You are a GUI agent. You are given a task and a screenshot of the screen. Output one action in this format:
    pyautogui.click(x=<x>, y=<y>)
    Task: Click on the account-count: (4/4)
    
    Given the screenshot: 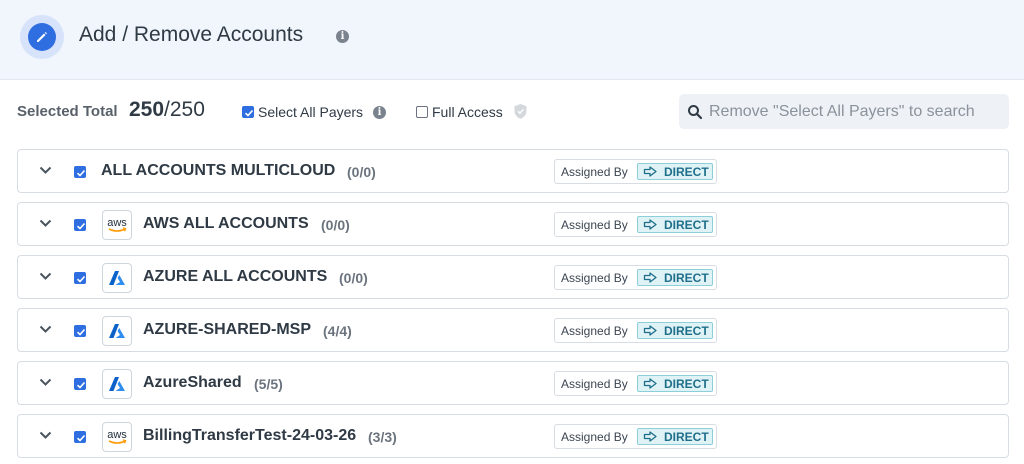 What is the action you would take?
    pyautogui.click(x=337, y=331)
    